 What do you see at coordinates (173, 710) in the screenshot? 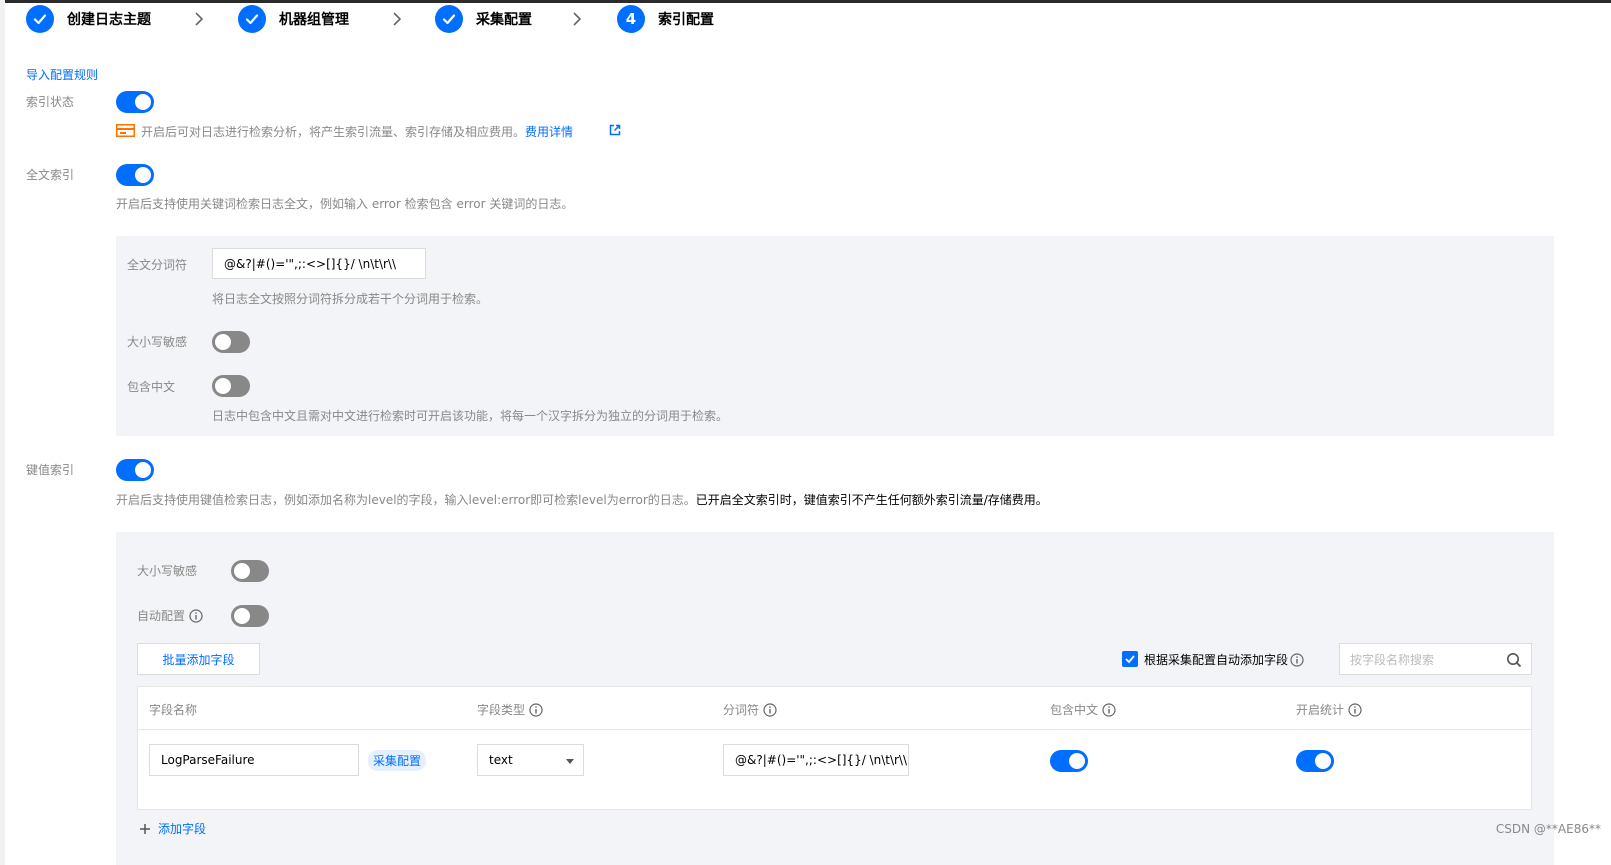
I see `column-header-field-name: 字段名称` at bounding box center [173, 710].